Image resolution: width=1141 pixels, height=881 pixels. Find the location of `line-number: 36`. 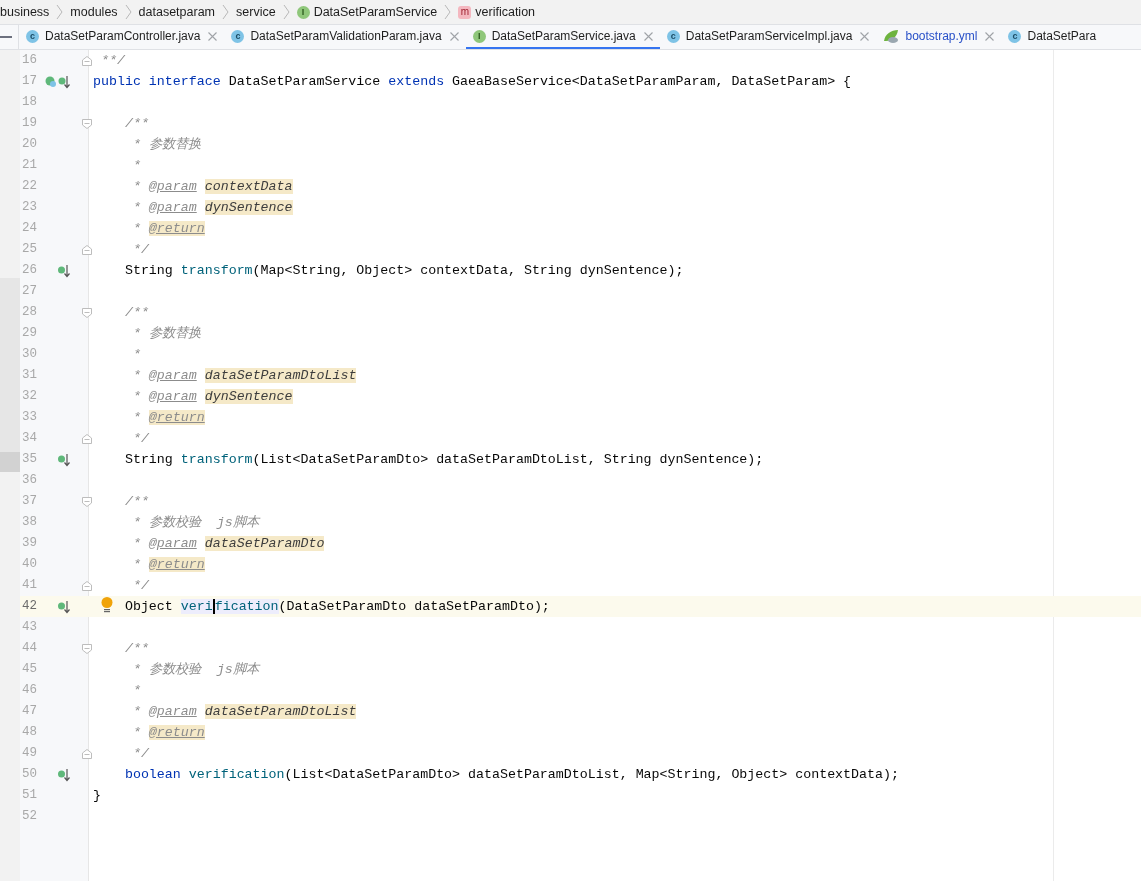

line-number: 36 is located at coordinates (29, 481).